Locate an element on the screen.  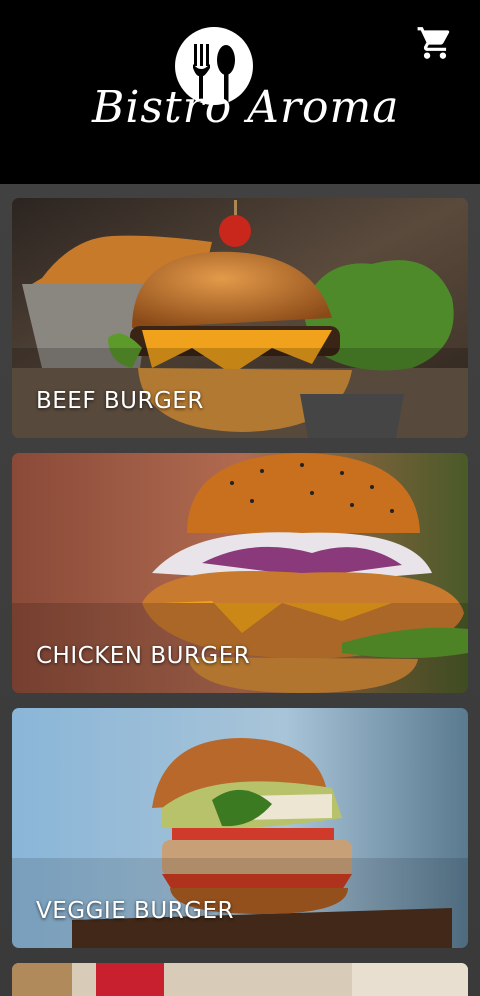
menu-card-label: BEEF BURGER is located at coordinates (120, 401).